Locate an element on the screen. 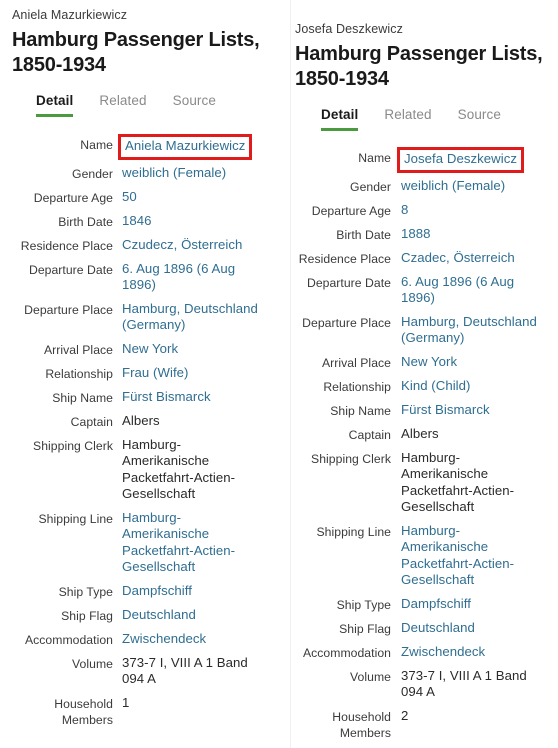  field-value-text: Albers is located at coordinates (141, 420).